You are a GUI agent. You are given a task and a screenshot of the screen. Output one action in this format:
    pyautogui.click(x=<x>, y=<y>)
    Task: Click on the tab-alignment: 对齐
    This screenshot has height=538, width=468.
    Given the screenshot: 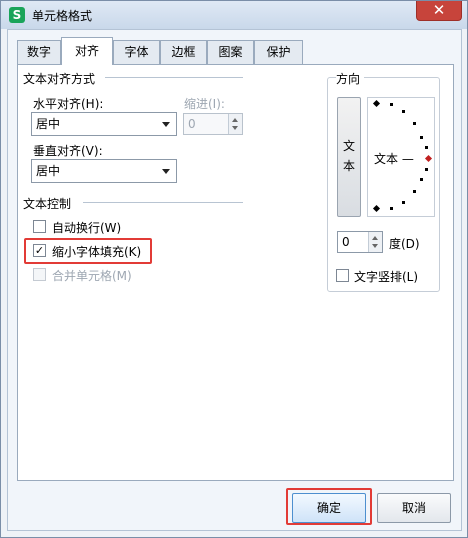 What is the action you would take?
    pyautogui.click(x=87, y=51)
    